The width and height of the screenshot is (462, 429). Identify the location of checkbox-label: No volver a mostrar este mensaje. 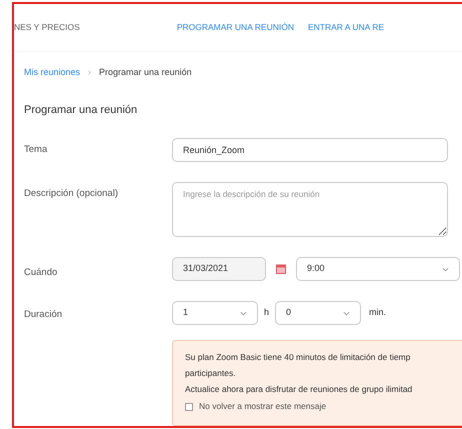
(262, 406).